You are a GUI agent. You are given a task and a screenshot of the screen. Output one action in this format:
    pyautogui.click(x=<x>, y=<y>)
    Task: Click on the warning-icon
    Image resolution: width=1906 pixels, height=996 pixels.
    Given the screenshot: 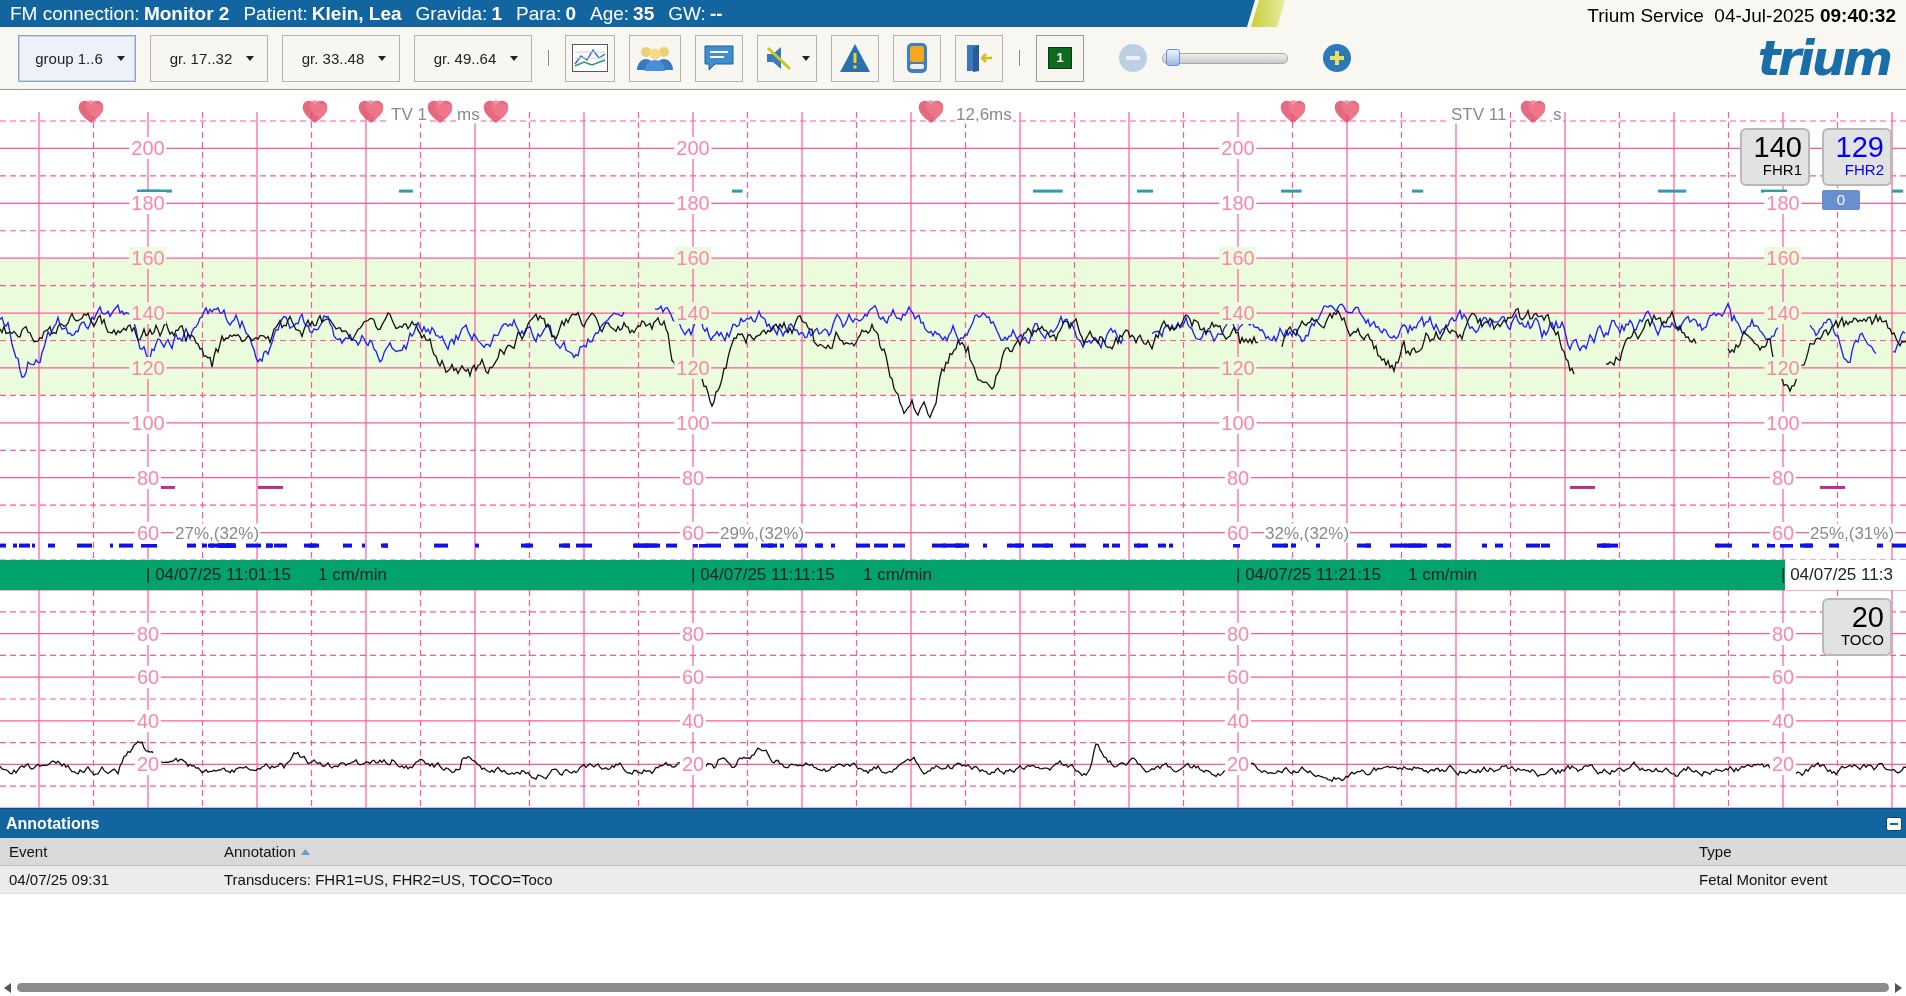 What is the action you would take?
    pyautogui.click(x=855, y=58)
    